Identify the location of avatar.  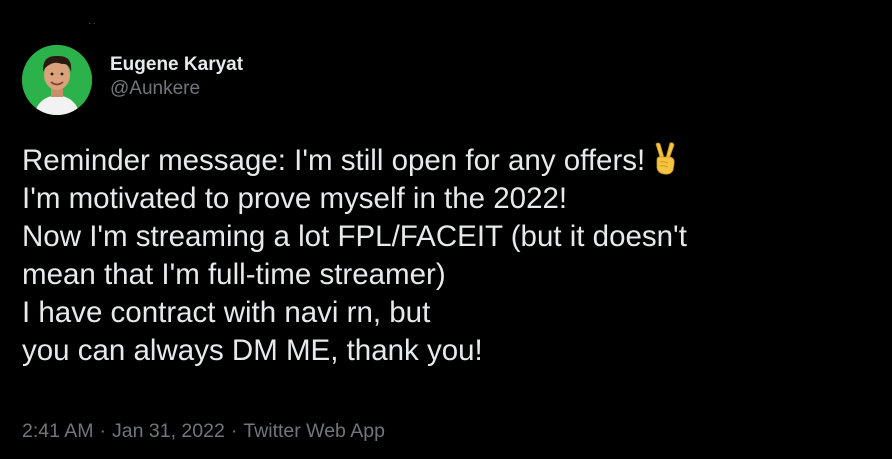
(57, 80).